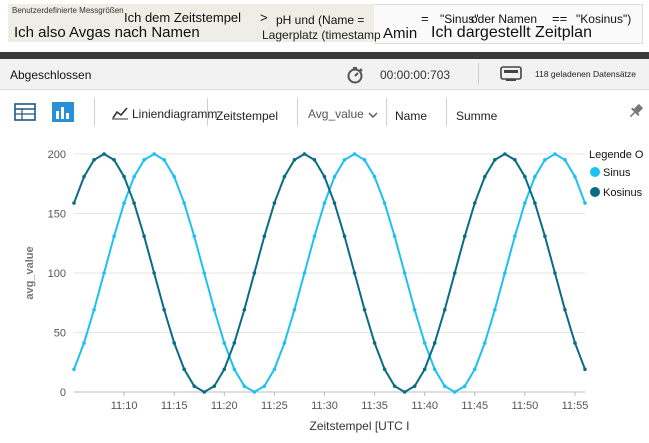 This screenshot has width=649, height=443. What do you see at coordinates (575, 406) in the screenshot?
I see `x-tick-label: 11:55` at bounding box center [575, 406].